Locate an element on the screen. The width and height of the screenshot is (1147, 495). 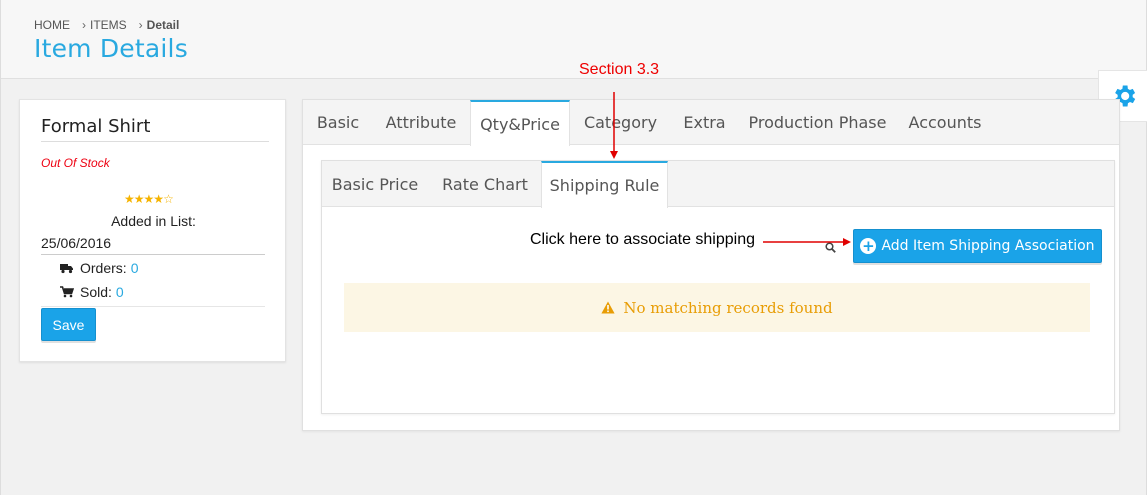
star-empty-icon: ☆ is located at coordinates (168, 199).